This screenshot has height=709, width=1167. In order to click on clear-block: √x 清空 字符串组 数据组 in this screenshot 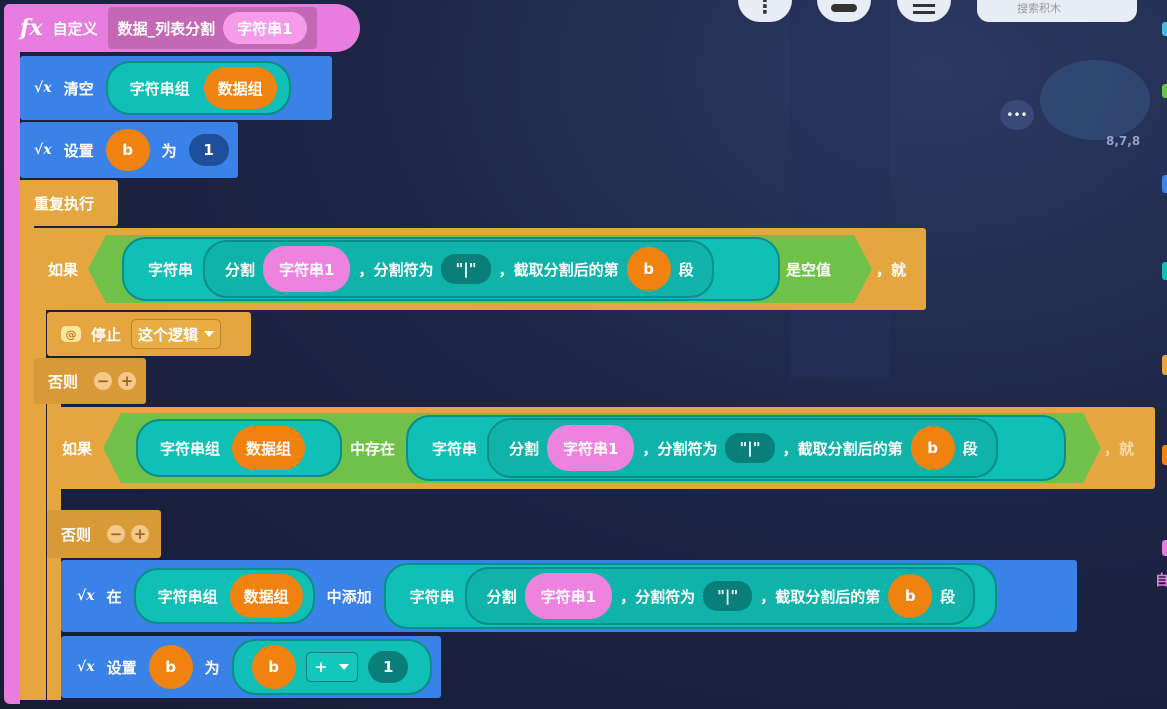, I will do `click(176, 88)`.